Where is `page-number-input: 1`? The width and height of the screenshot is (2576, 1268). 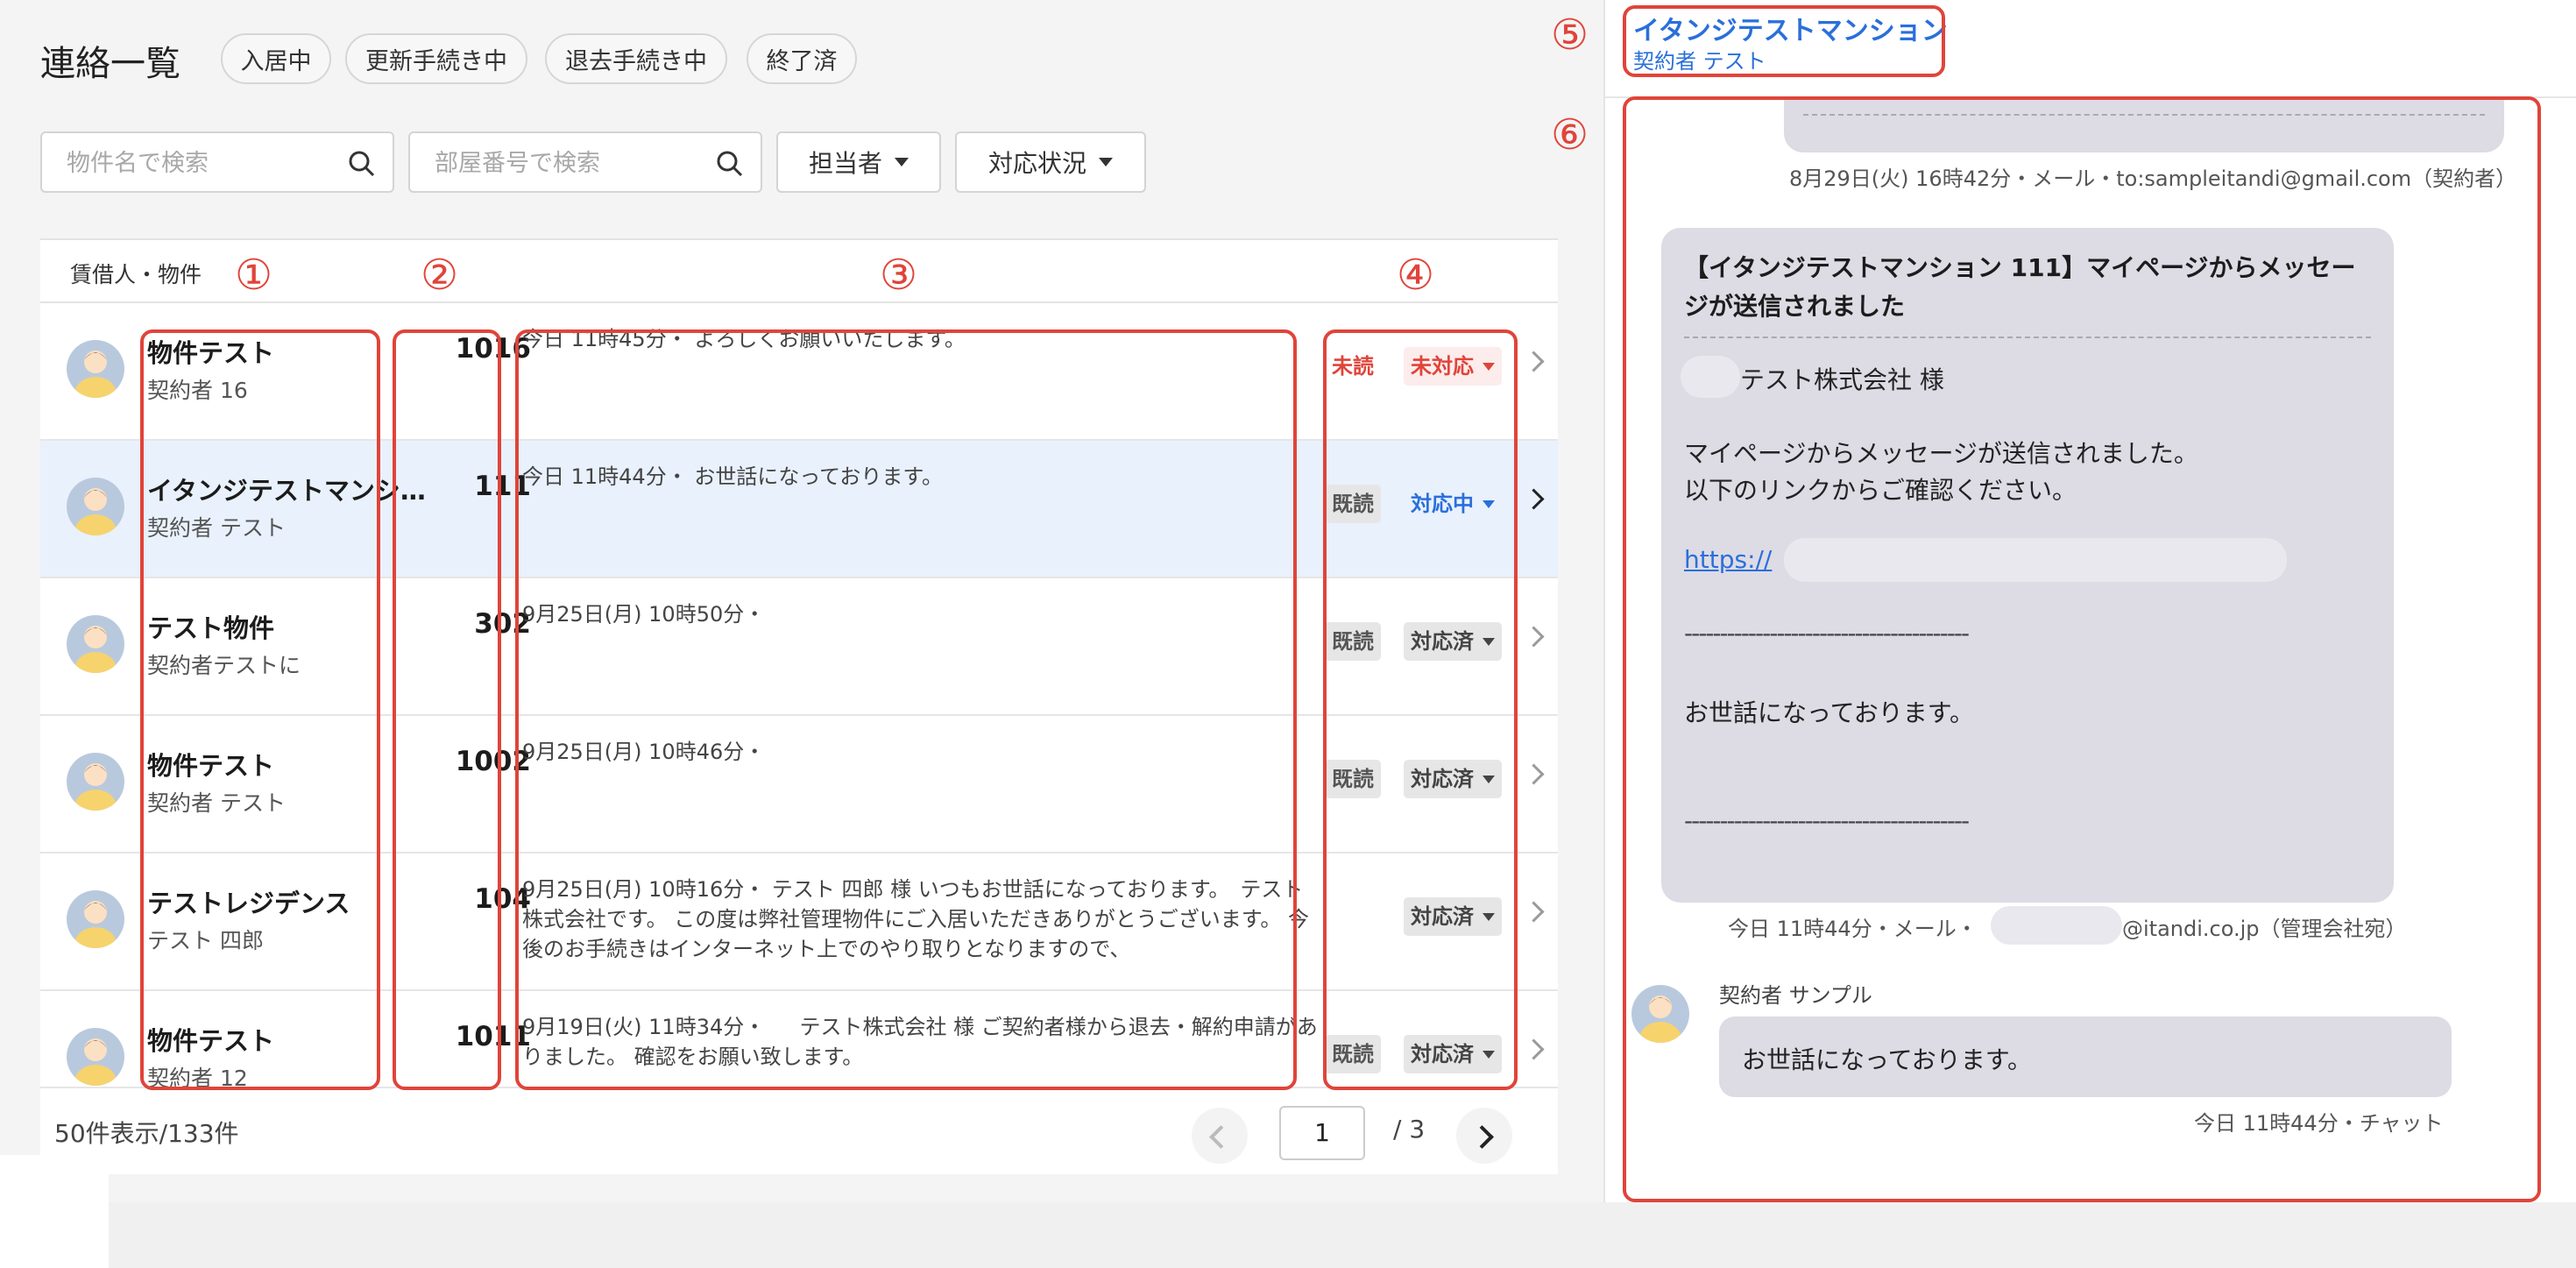 page-number-input: 1 is located at coordinates (1322, 1133).